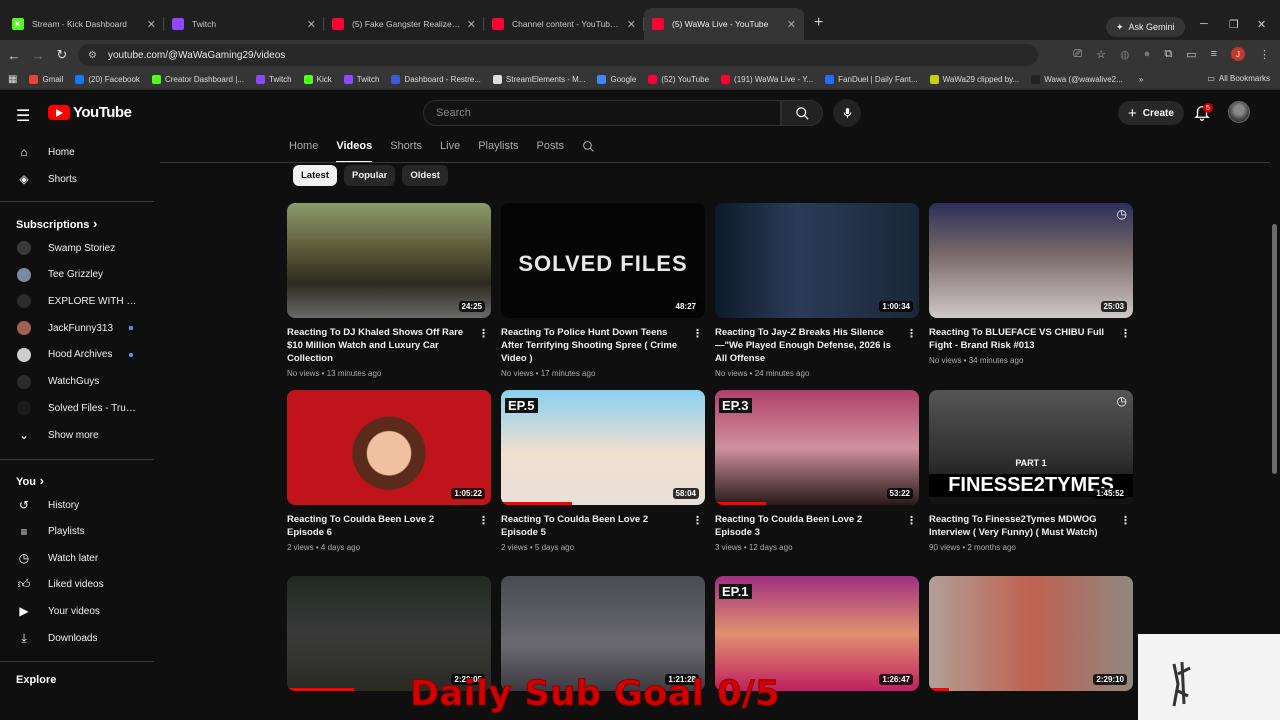 This screenshot has height=720, width=1280. What do you see at coordinates (802, 113) in the screenshot?
I see `search-button` at bounding box center [802, 113].